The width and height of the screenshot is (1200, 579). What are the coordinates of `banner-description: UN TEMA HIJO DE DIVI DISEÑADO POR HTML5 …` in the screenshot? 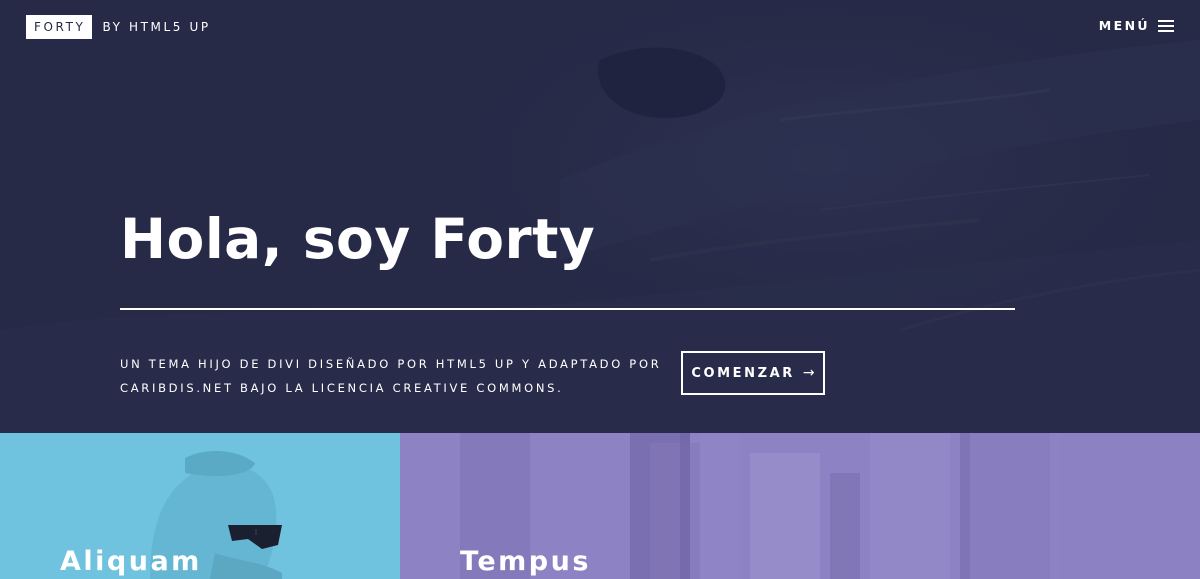 It's located at (391, 376).